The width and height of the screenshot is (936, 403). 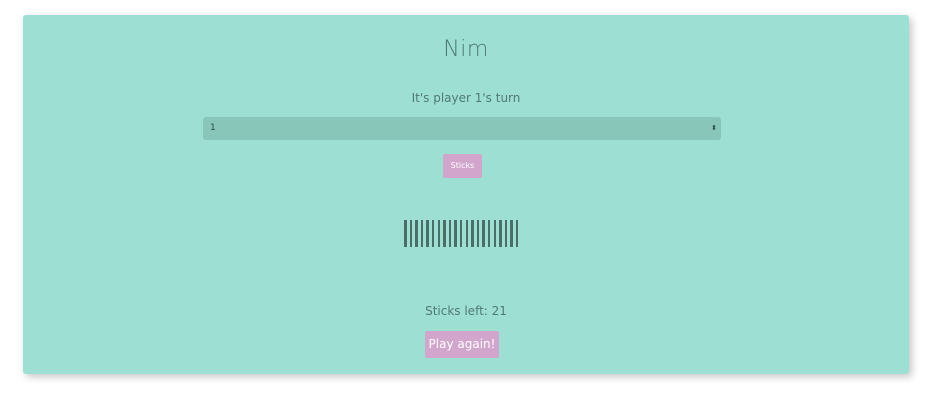 What do you see at coordinates (714, 128) in the screenshot?
I see `select-arrows-icon: ⬍` at bounding box center [714, 128].